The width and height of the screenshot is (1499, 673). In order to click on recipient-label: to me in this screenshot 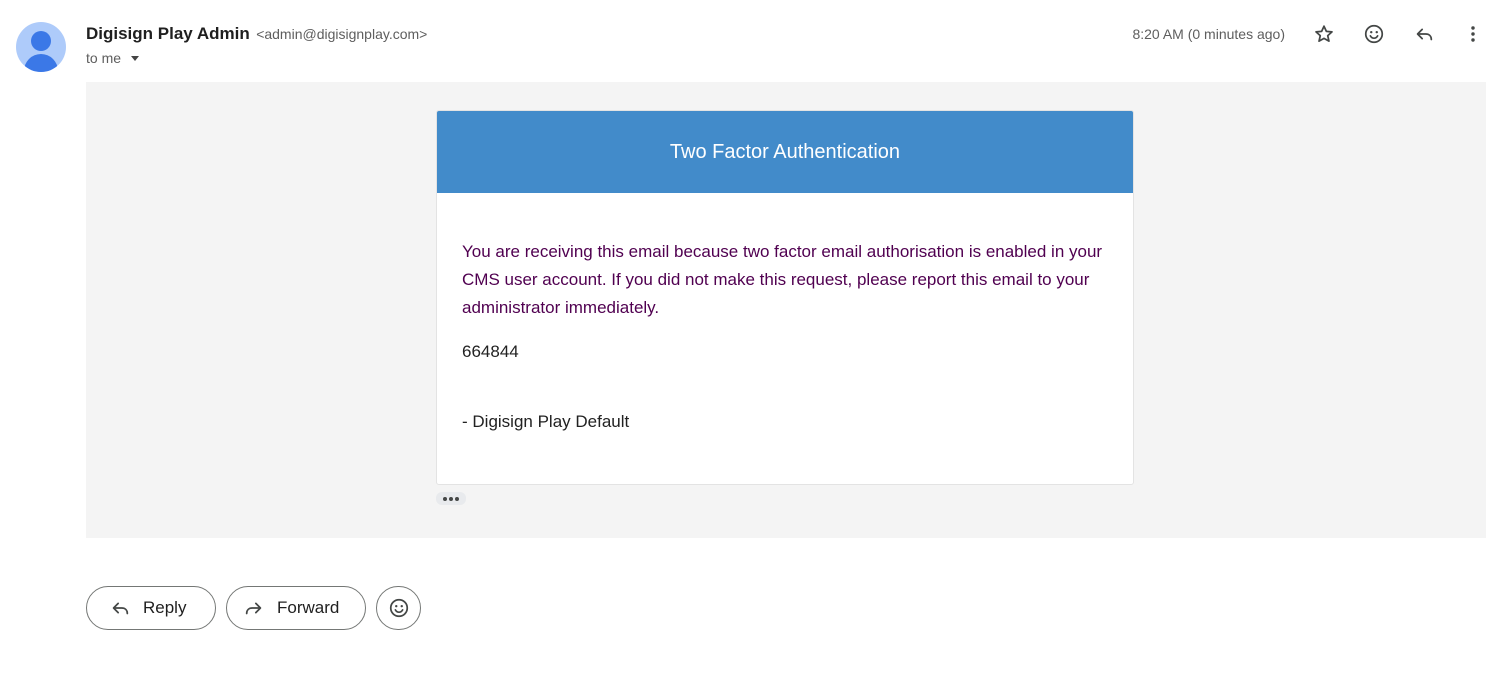, I will do `click(104, 58)`.